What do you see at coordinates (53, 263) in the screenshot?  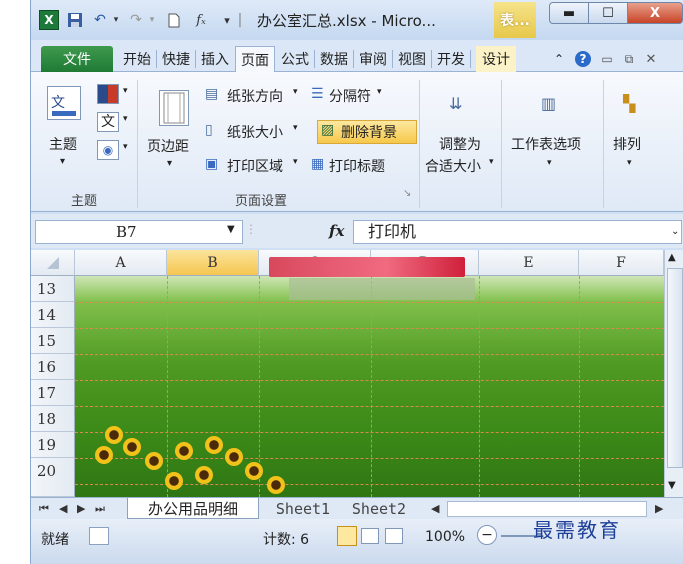 I see `select-all-corner` at bounding box center [53, 263].